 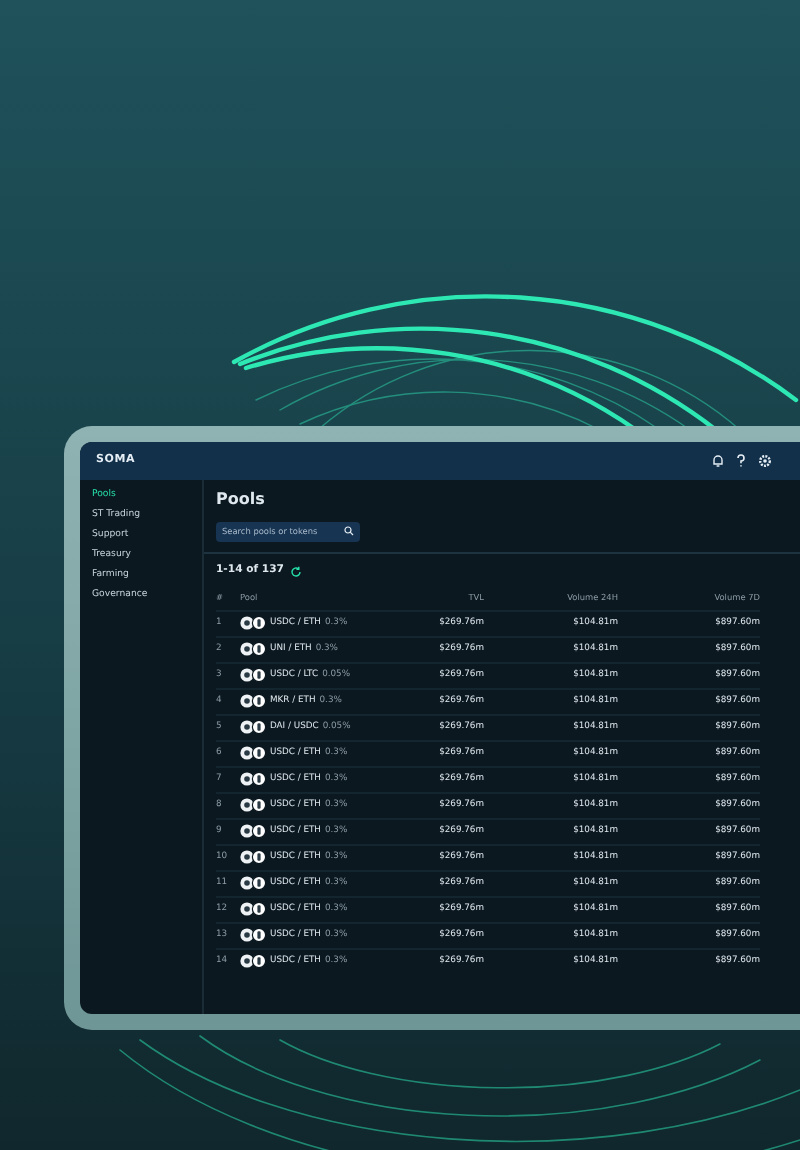 I want to click on bell-icon, so click(x=718, y=461).